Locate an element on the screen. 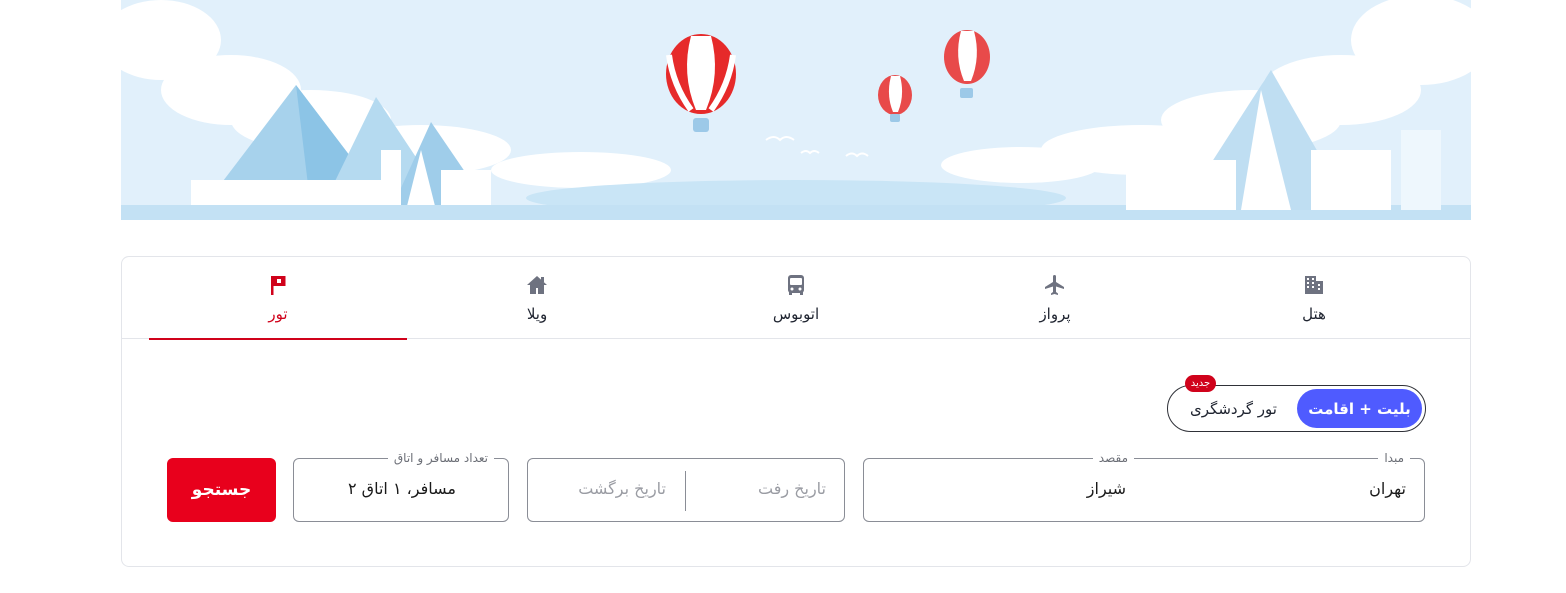 The image size is (1566, 593). tab-villa: ویلا is located at coordinates (537, 298).